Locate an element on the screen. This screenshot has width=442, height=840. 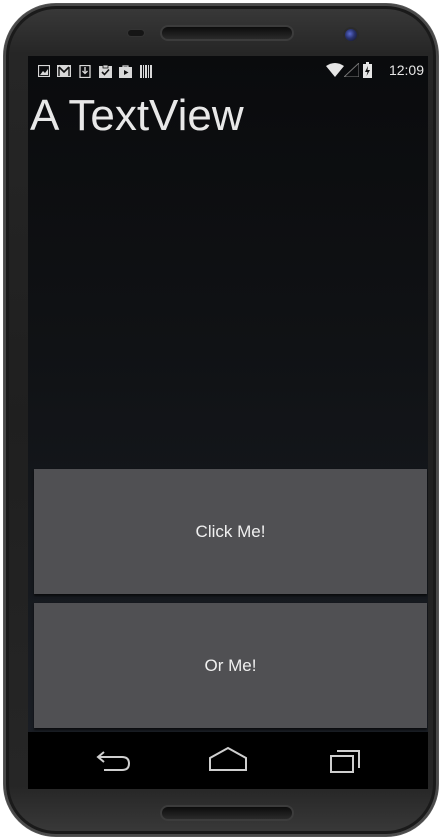
earpiece-speaker is located at coordinates (227, 33).